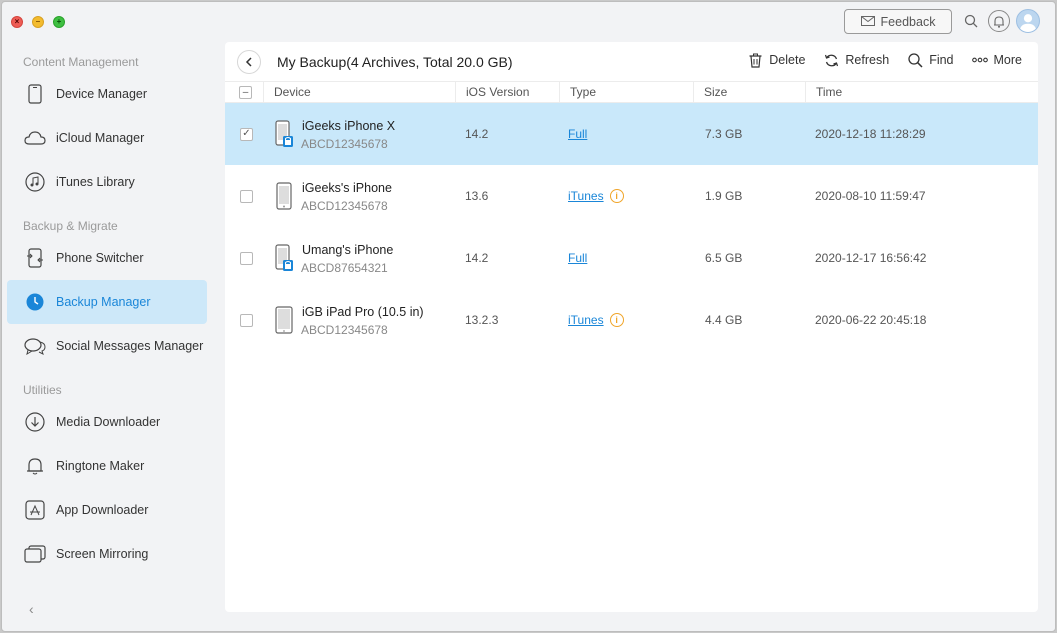  What do you see at coordinates (915, 60) in the screenshot?
I see `magnifier-icon` at bounding box center [915, 60].